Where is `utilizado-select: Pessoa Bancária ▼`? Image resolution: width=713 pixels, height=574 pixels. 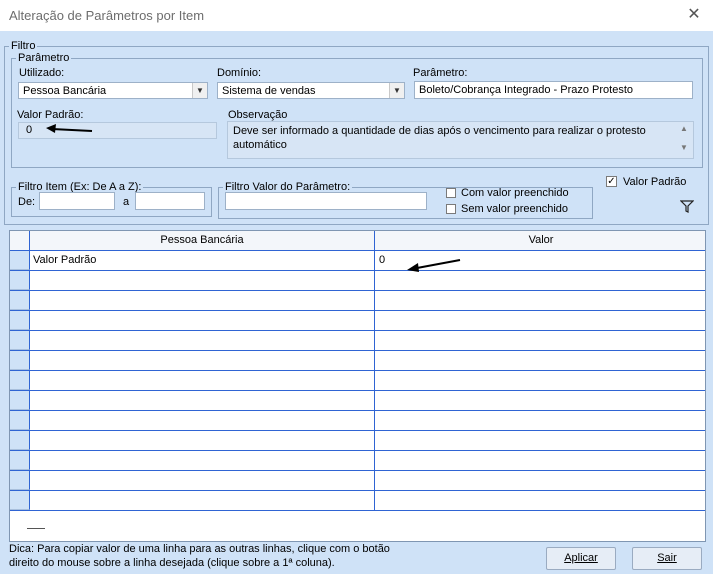 utilizado-select: Pessoa Bancária ▼ is located at coordinates (113, 90).